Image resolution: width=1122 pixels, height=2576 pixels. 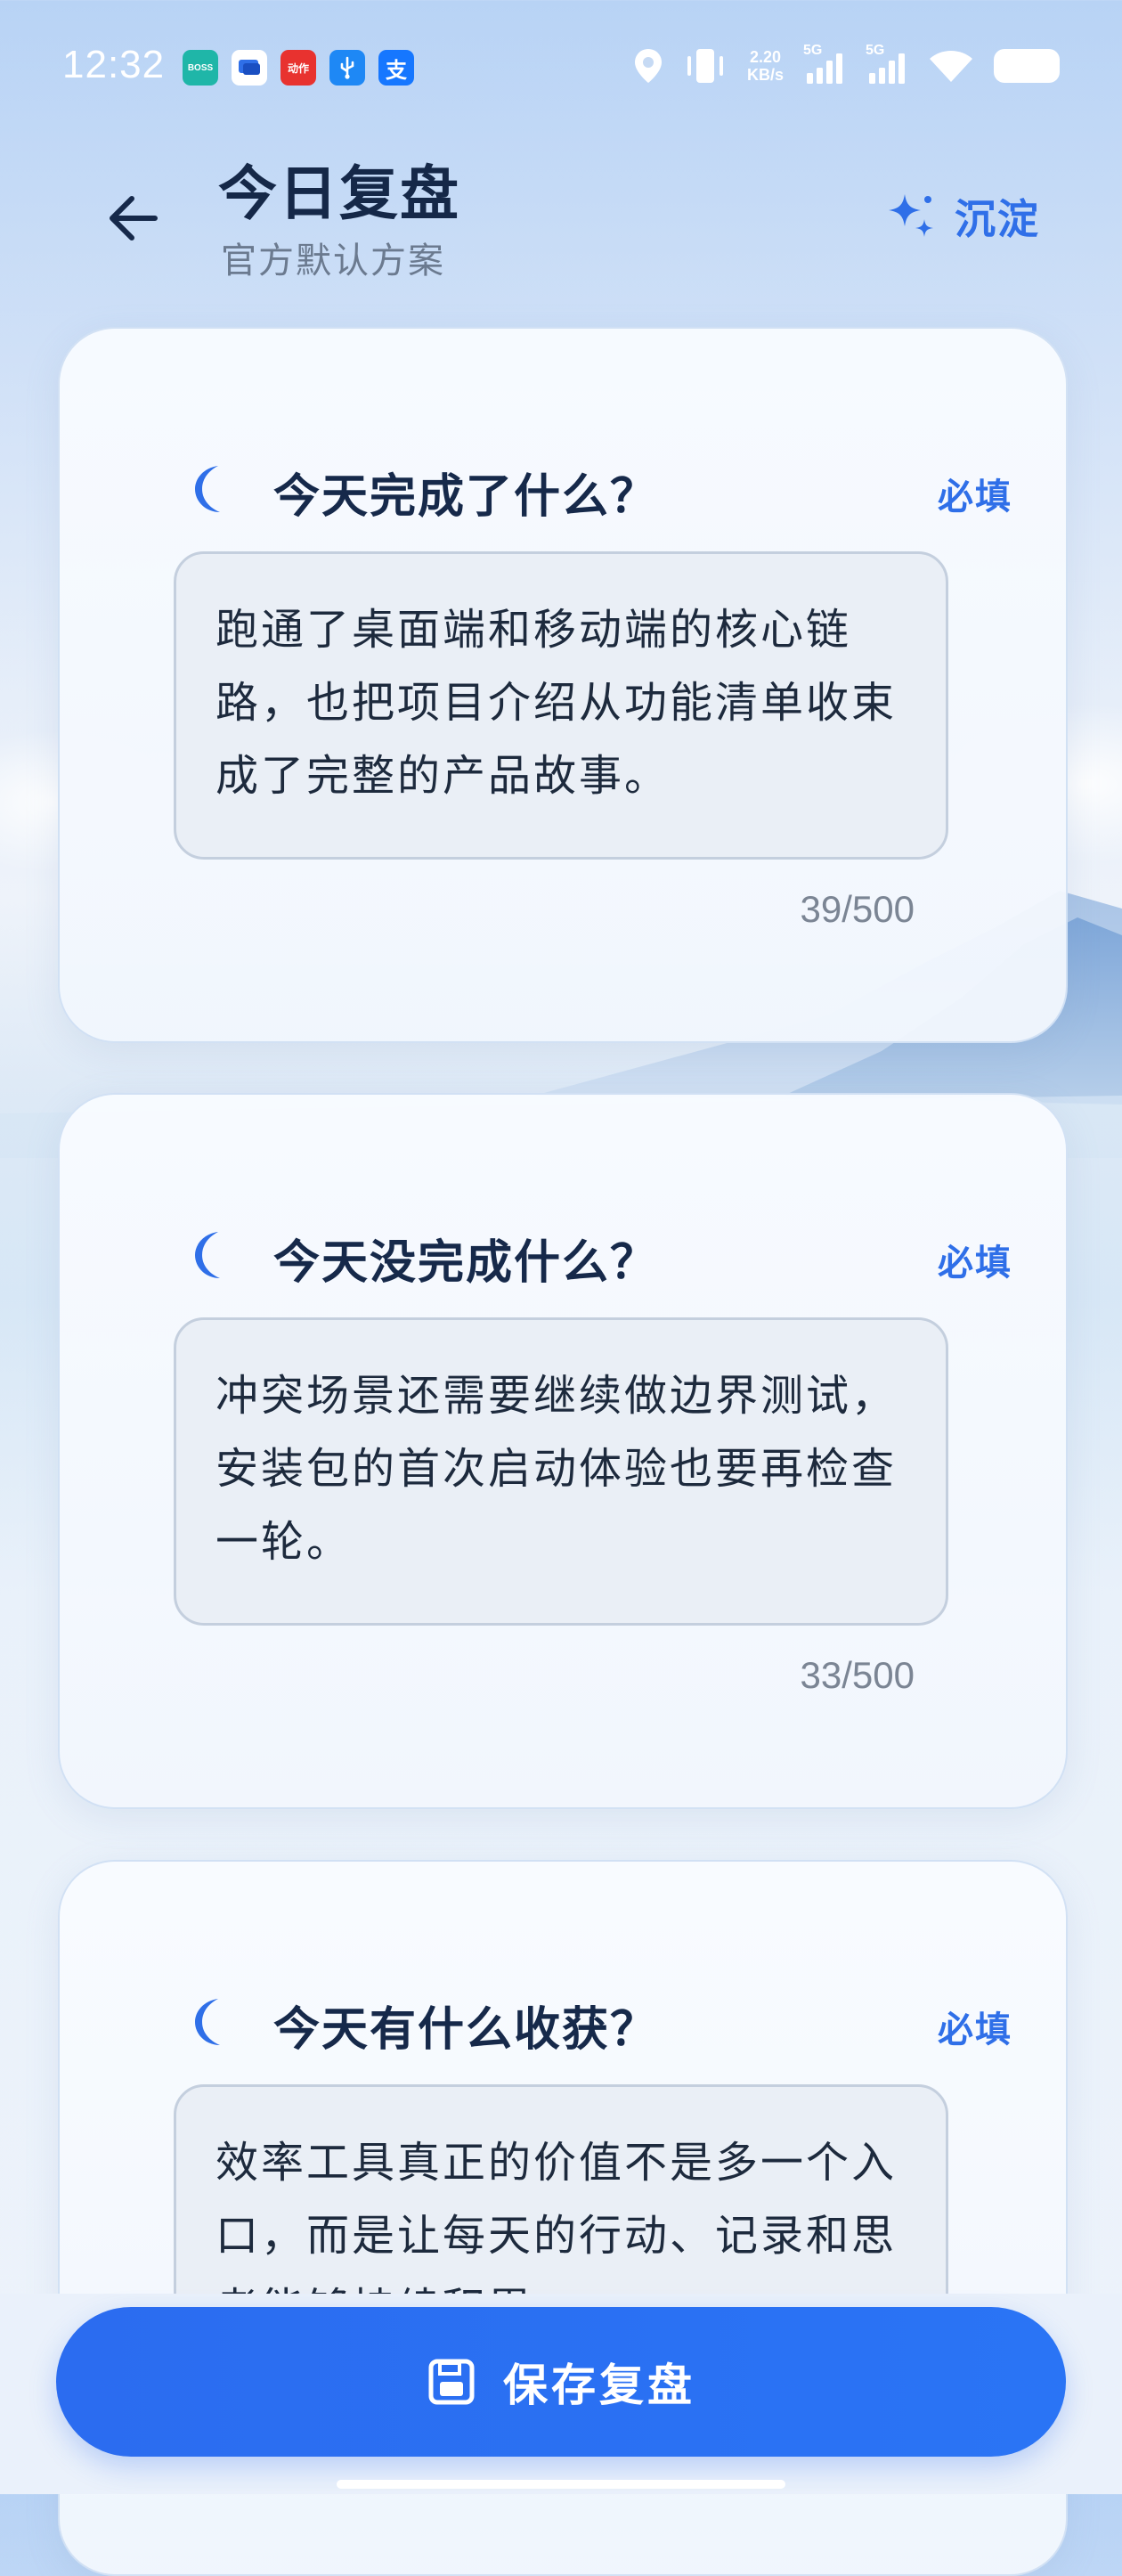 I want to click on usb-icon, so click(x=347, y=68).